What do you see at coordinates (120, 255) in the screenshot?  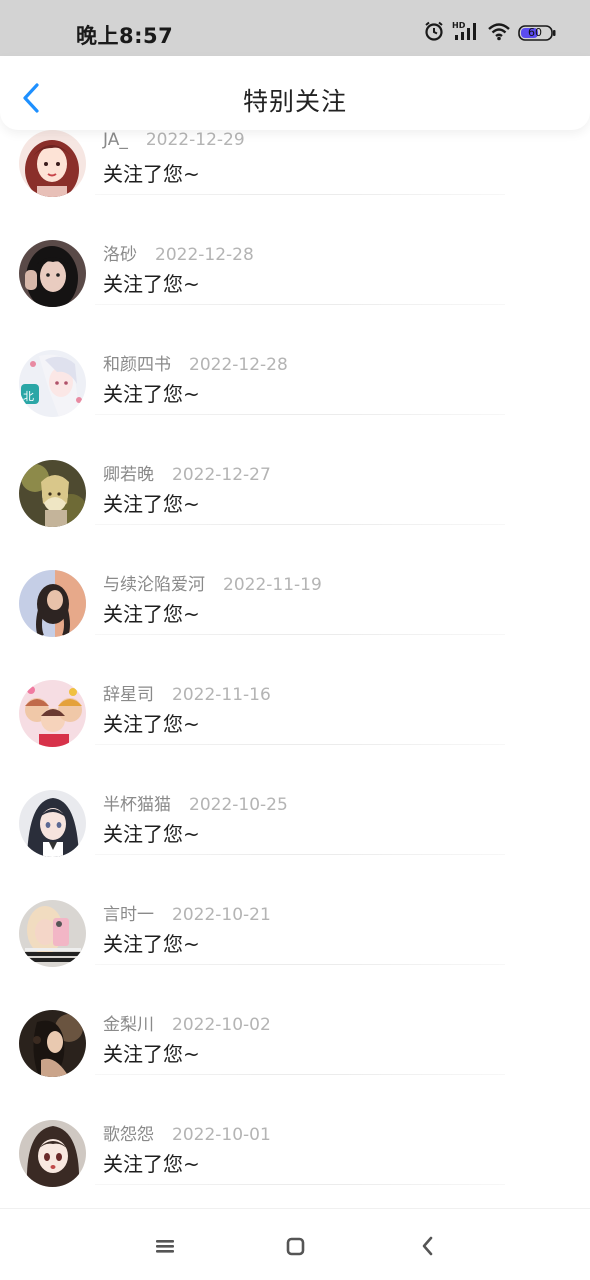 I see `username: 洛砂` at bounding box center [120, 255].